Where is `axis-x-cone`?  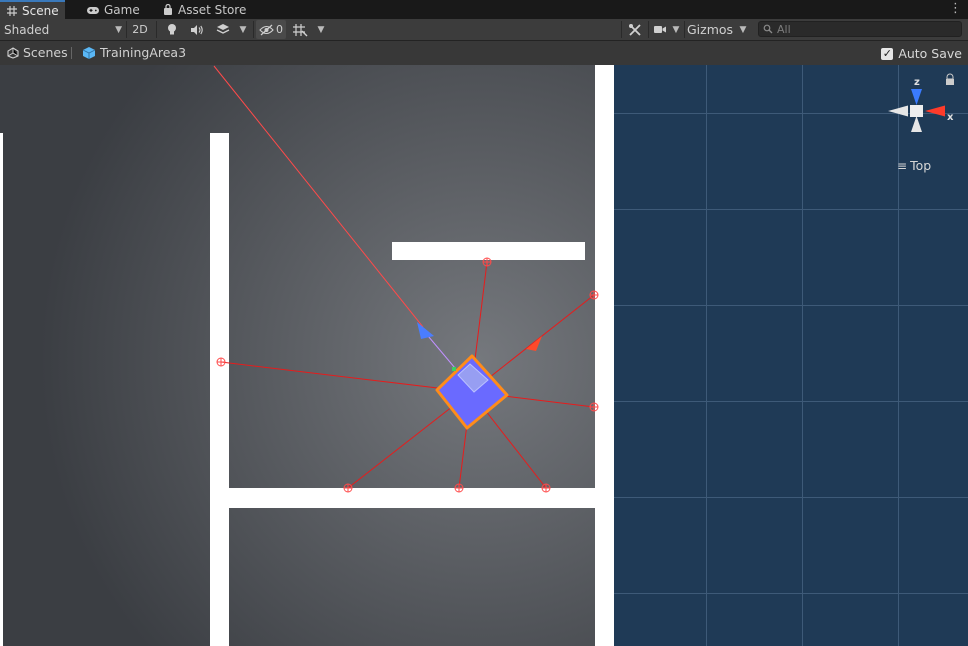
axis-x-cone is located at coordinates (935, 111).